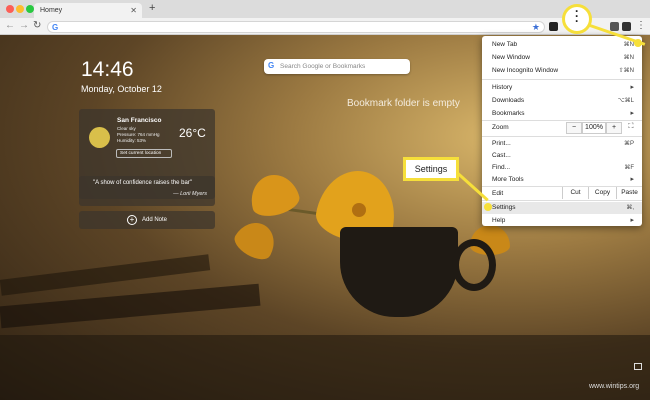  What do you see at coordinates (399, 272) in the screenshot?
I see `cup-image` at bounding box center [399, 272].